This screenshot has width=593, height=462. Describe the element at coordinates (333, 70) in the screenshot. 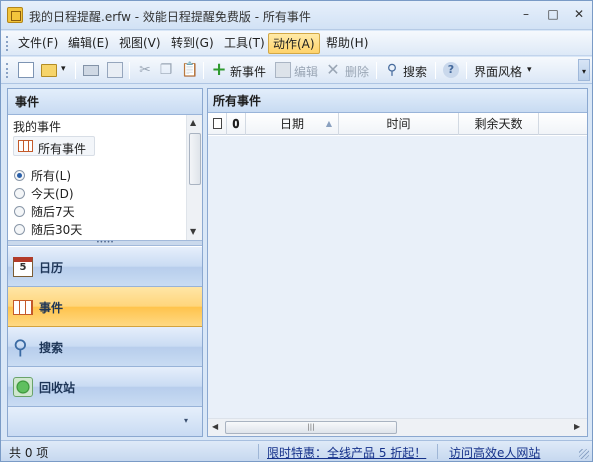

I see `delete-icon: ✕` at that location.